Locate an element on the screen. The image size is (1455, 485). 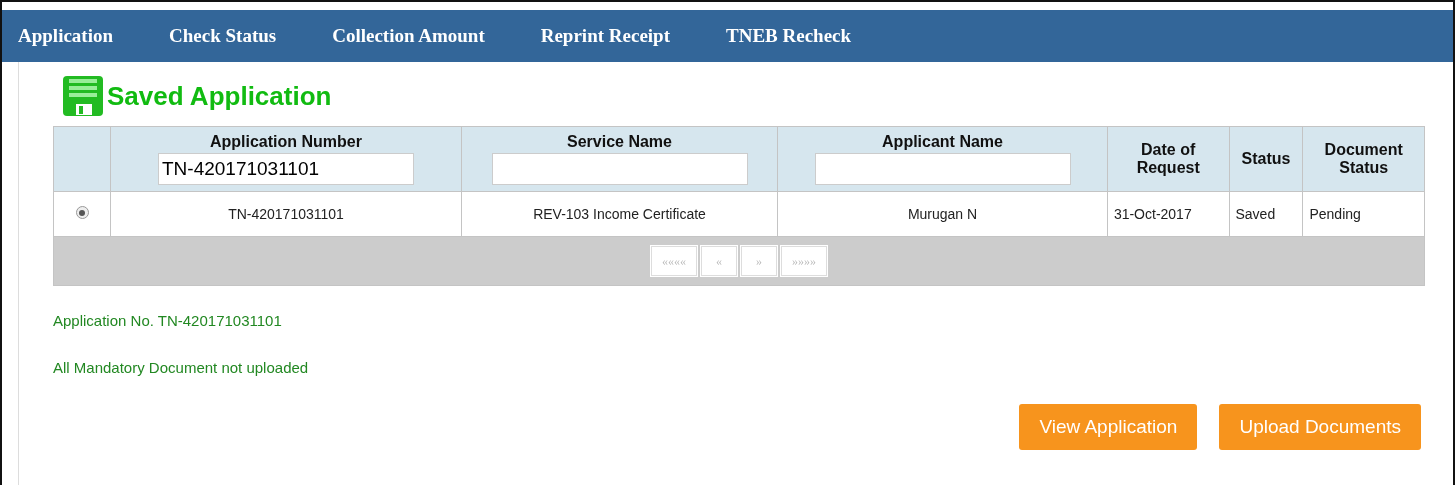
table-cell: 31-Oct-2017 is located at coordinates (1168, 214).